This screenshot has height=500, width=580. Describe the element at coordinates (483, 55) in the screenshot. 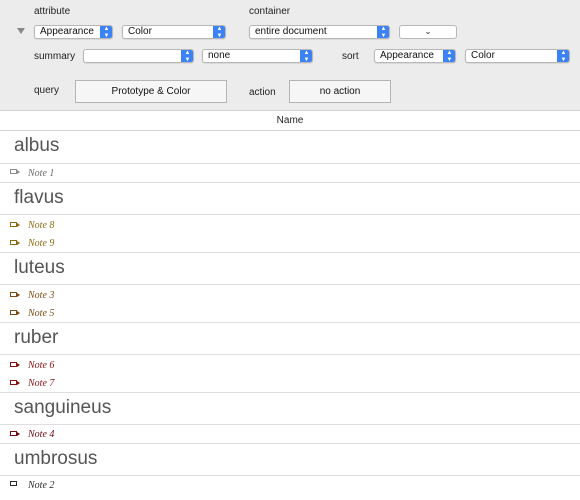

I see `sort-sub-popup-value: Color` at that location.